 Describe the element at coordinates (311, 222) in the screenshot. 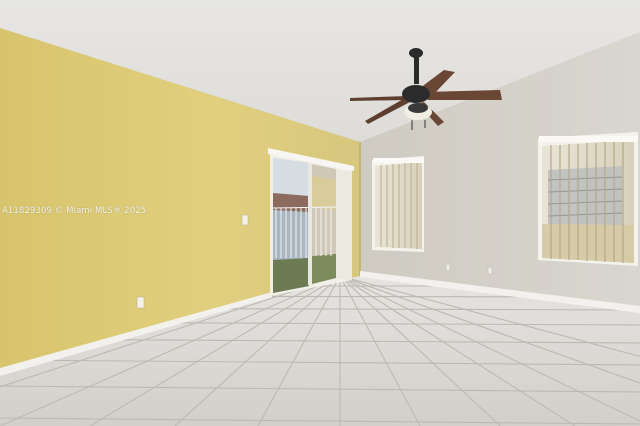

I see `sliding-glass-door` at that location.